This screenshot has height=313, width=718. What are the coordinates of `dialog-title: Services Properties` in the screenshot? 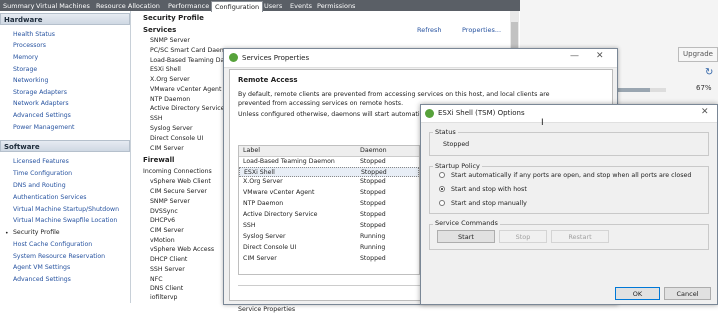 It's located at (276, 58).